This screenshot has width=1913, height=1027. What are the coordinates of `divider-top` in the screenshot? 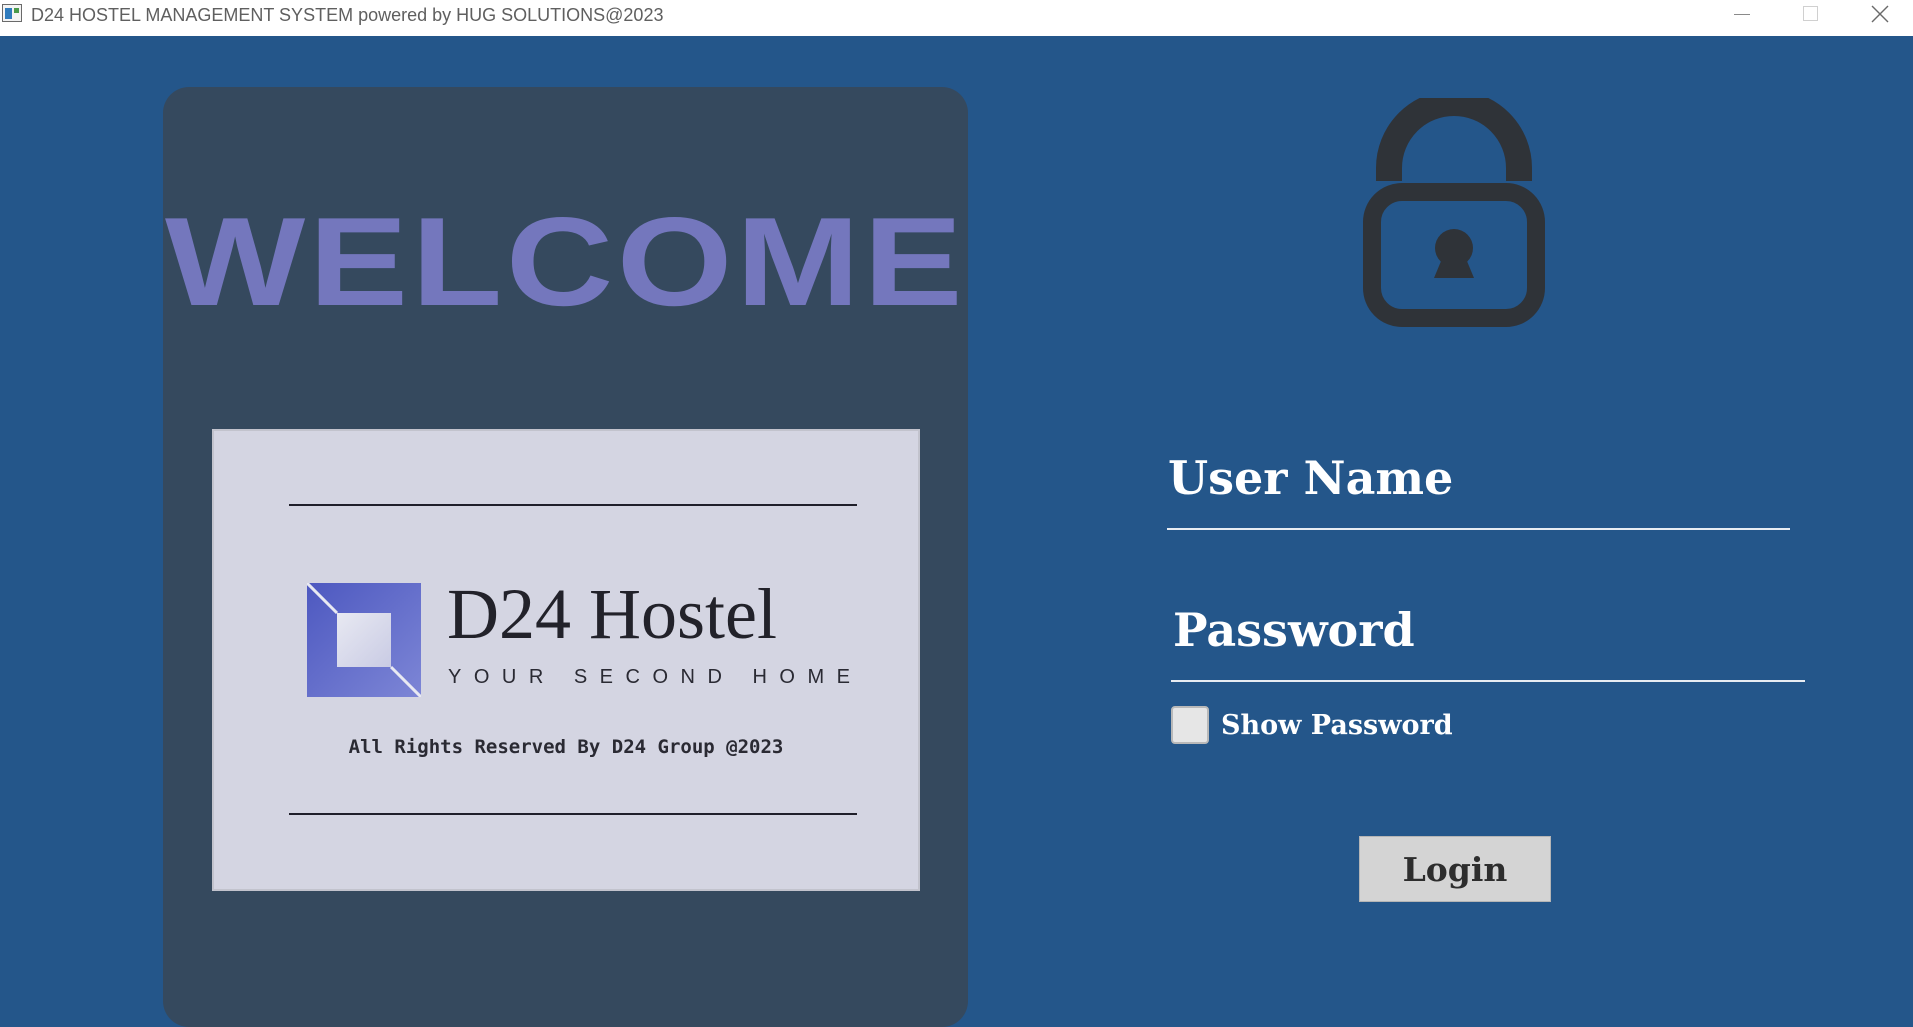 It's located at (573, 505).